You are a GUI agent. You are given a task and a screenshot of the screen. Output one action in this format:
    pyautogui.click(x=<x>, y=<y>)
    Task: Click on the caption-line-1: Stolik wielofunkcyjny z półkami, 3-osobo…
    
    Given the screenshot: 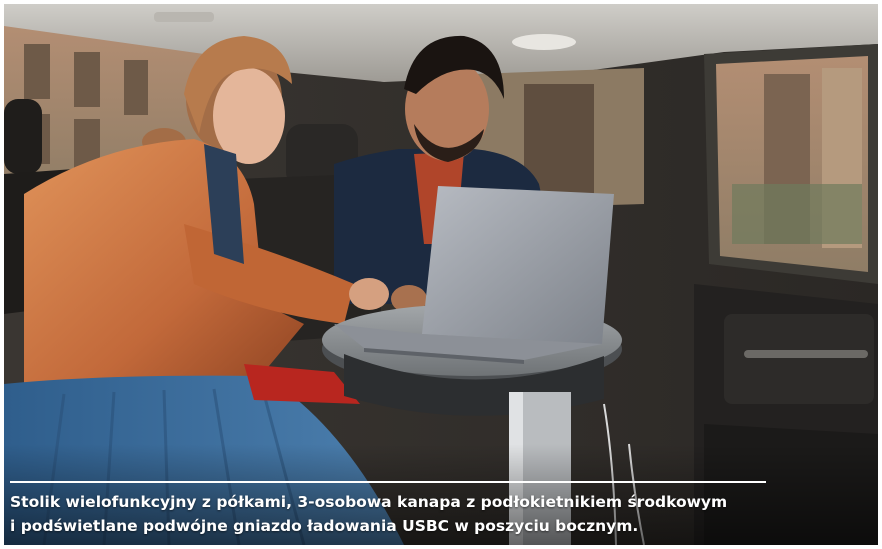 What is the action you would take?
    pyautogui.click(x=369, y=502)
    